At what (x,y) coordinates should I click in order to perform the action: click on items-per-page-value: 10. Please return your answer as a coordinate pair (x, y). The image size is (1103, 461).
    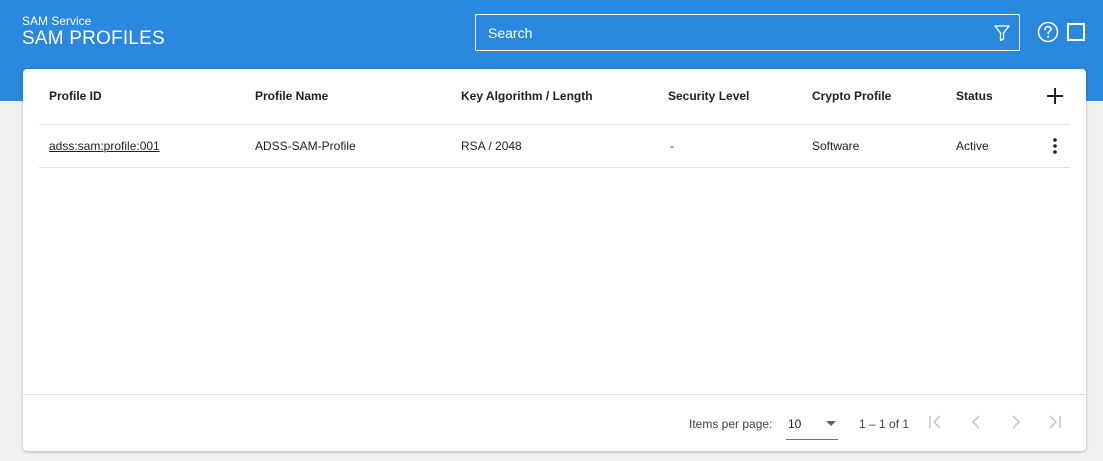
    Looking at the image, I should click on (795, 424).